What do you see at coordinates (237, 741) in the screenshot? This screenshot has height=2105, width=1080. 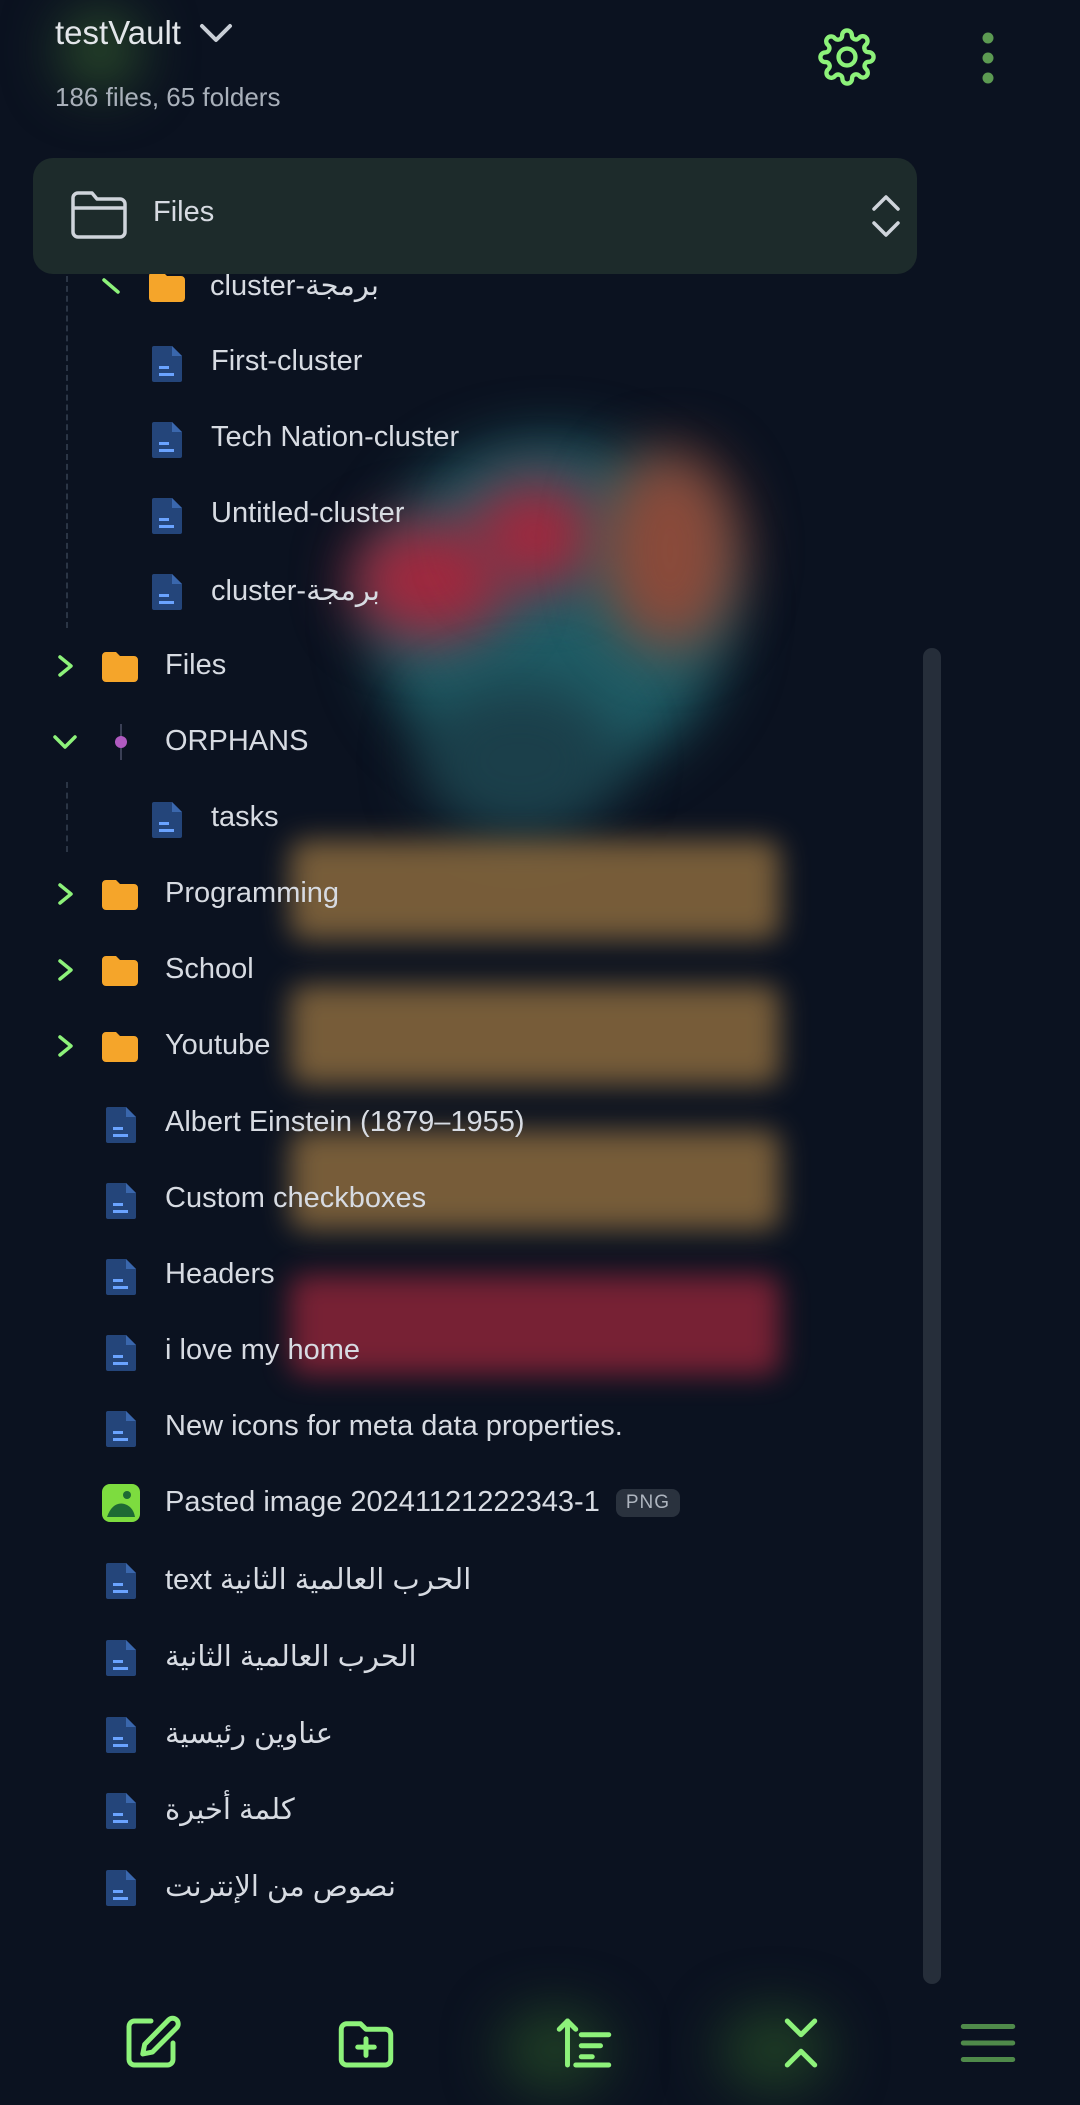 I see `folder-label: ORPHANS` at bounding box center [237, 741].